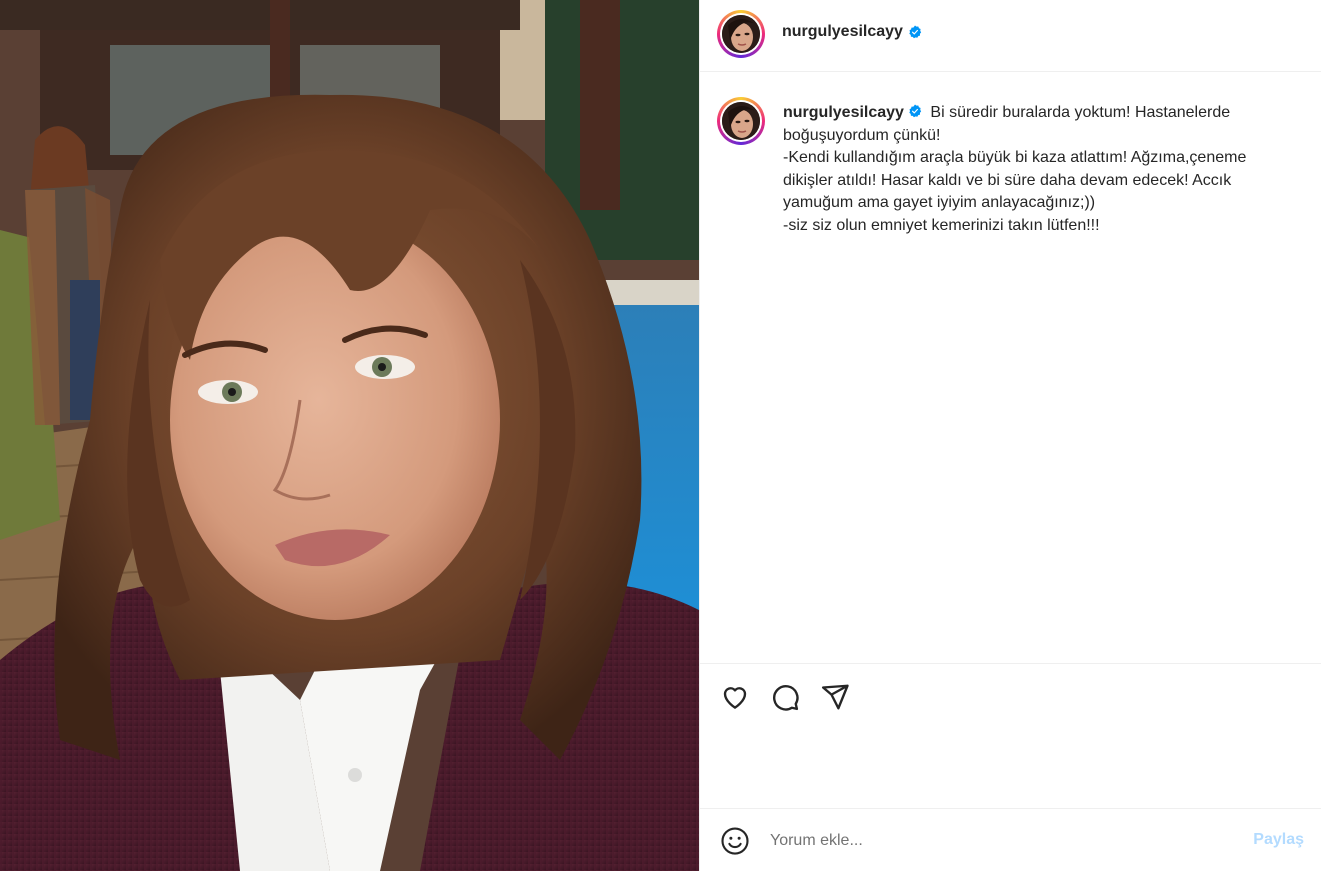 This screenshot has width=1321, height=872. What do you see at coordinates (741, 34) in the screenshot?
I see `author-avatar` at bounding box center [741, 34].